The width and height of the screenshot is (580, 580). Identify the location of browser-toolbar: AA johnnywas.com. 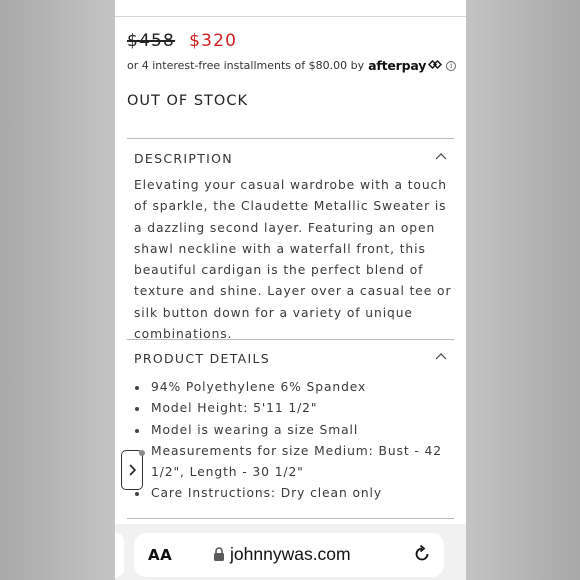
(290, 552).